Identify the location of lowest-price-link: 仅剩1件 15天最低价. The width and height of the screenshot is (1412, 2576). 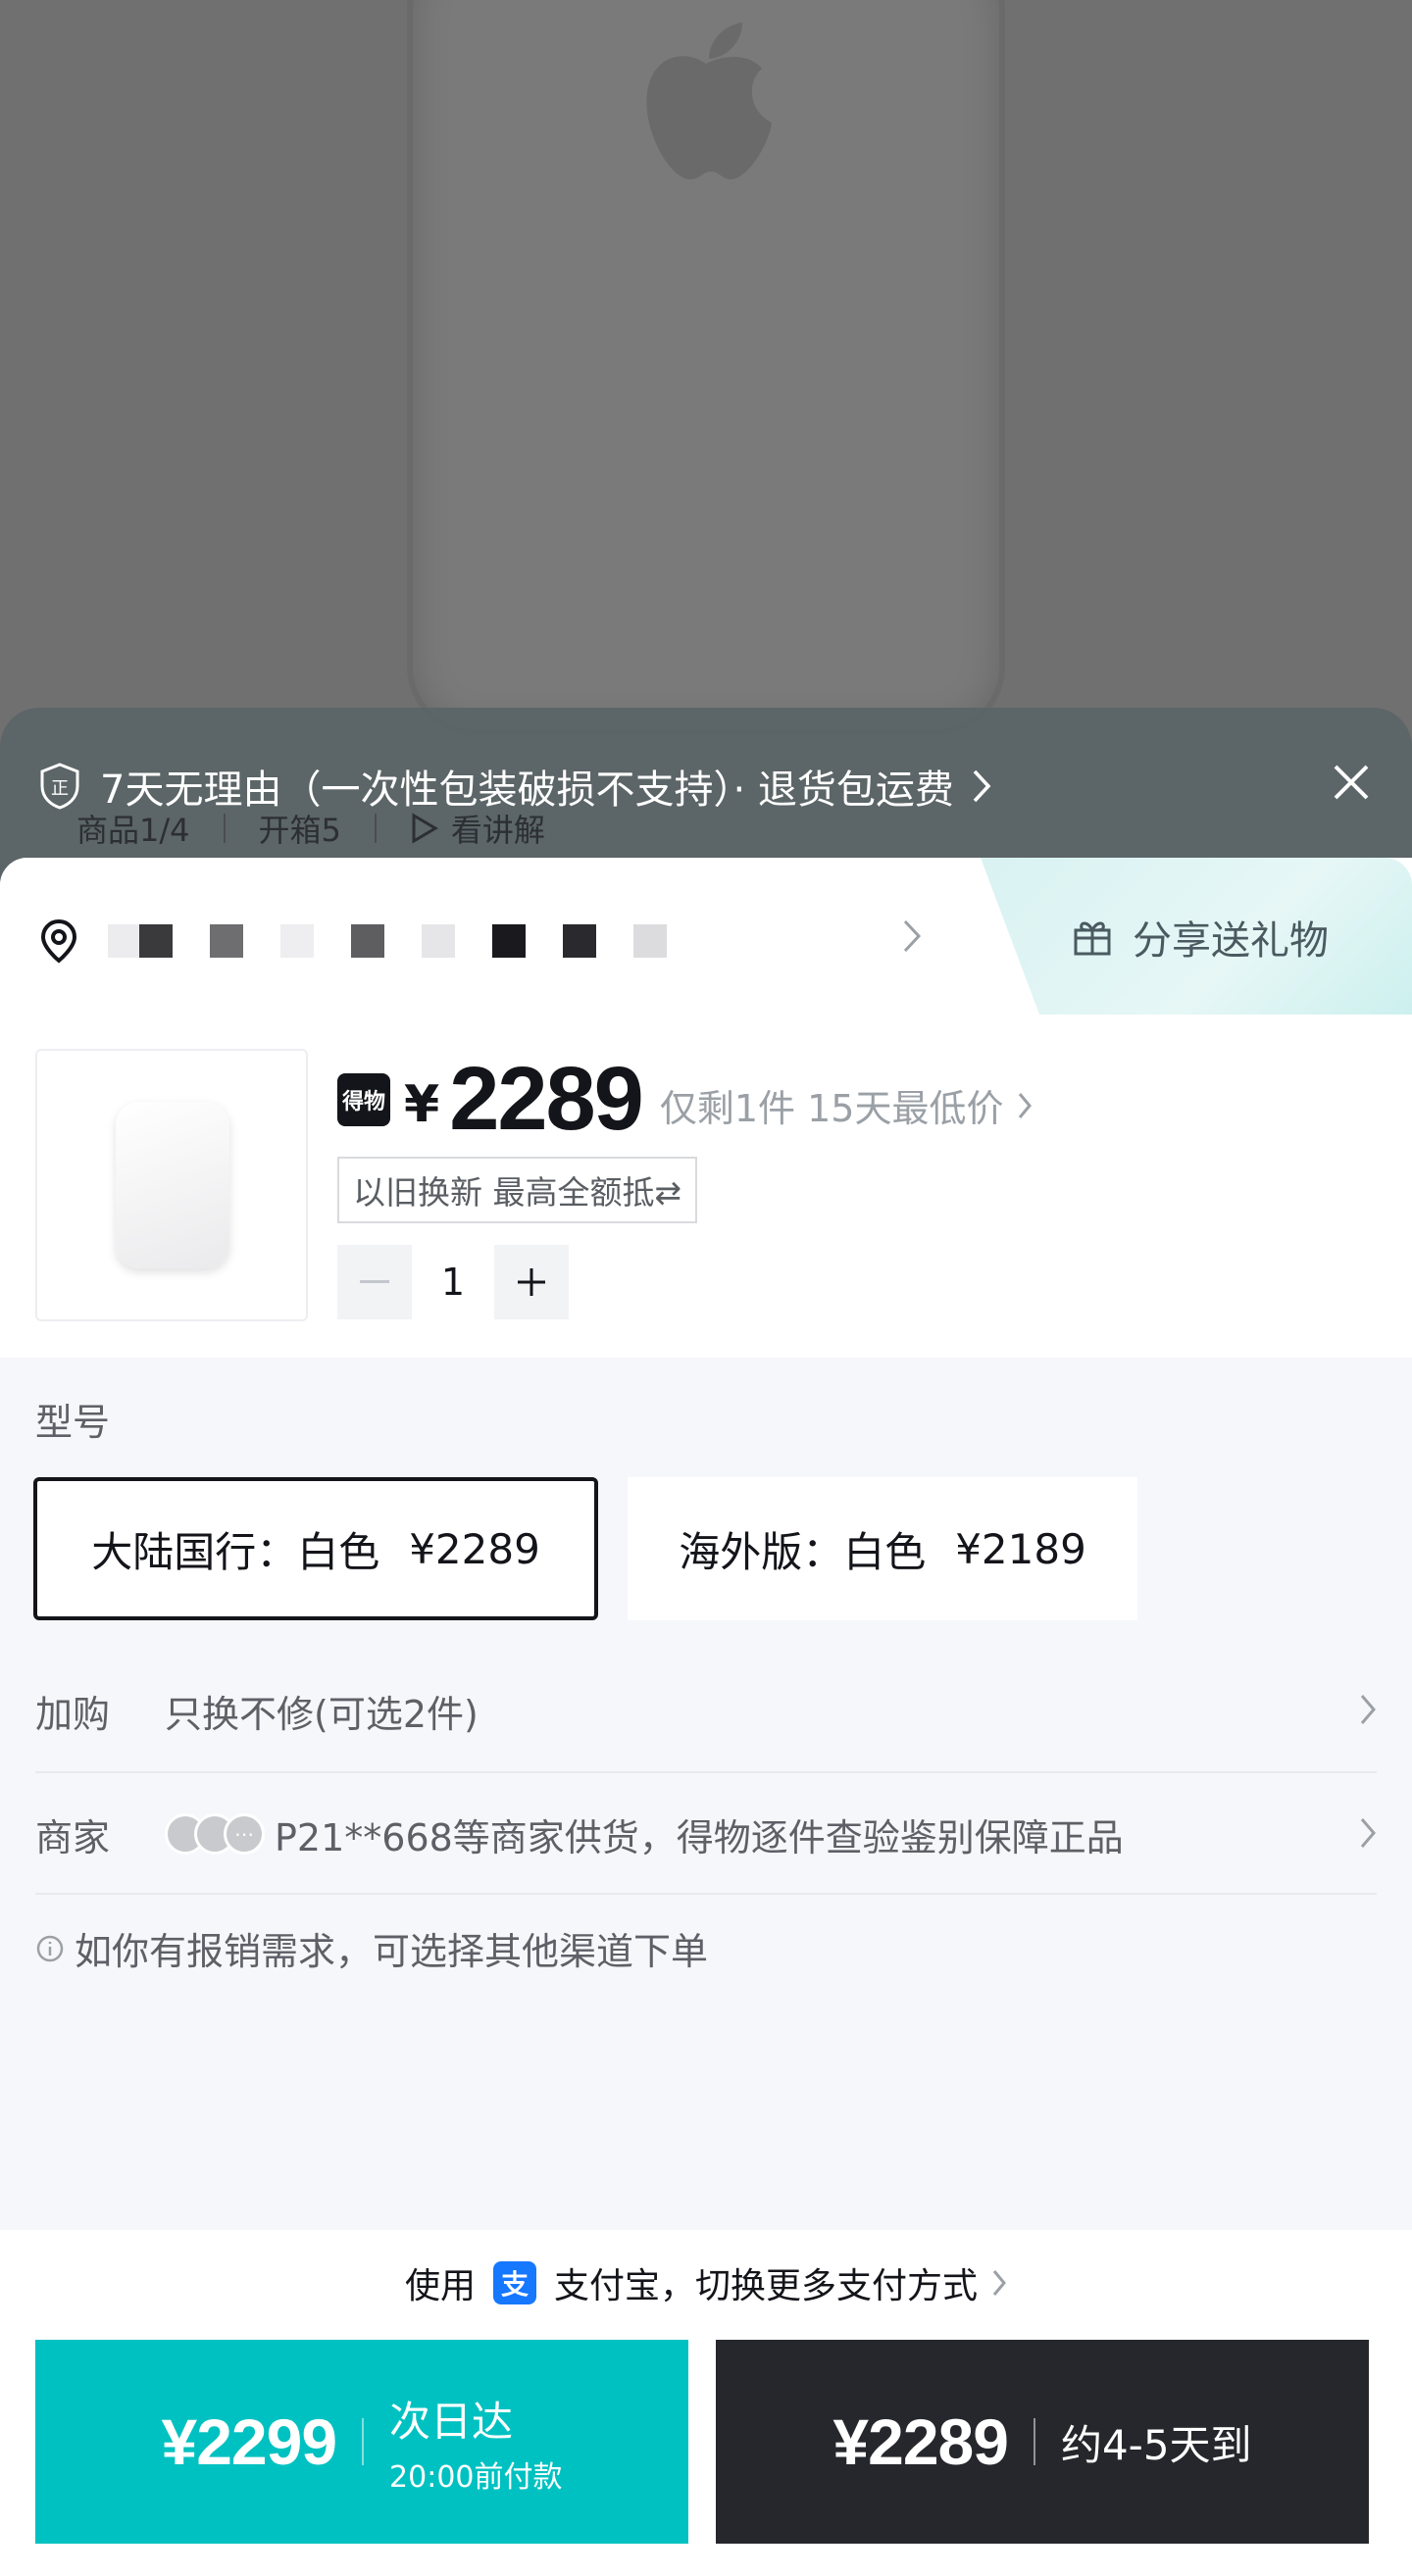
(847, 1105).